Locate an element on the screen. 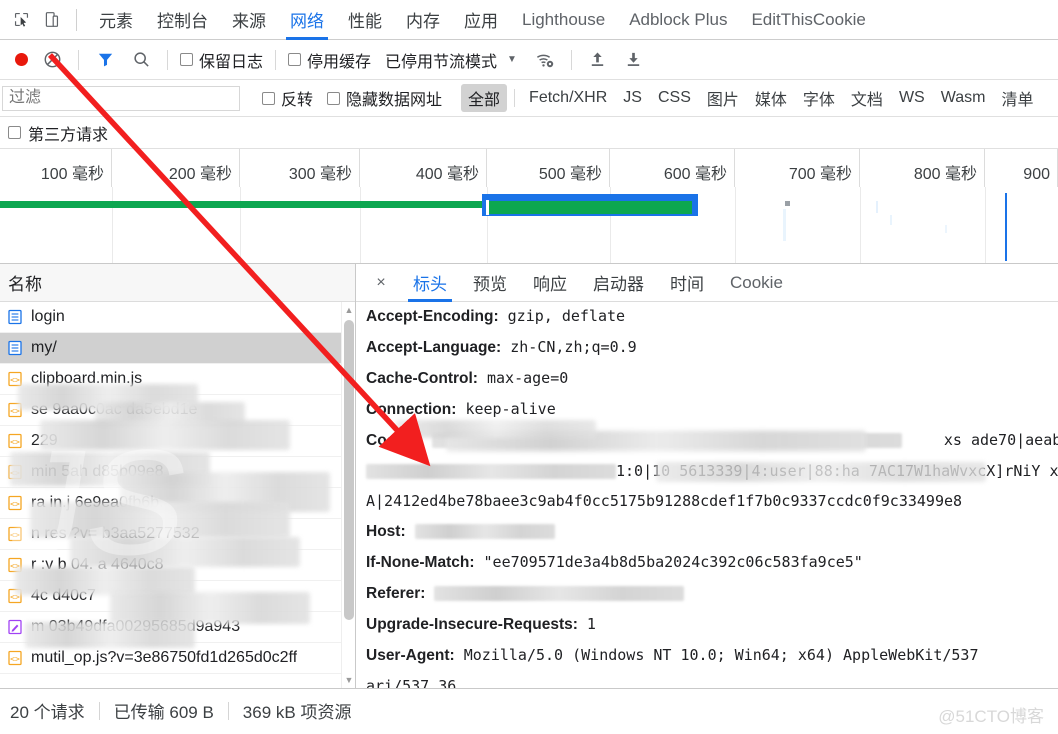  table-row: <> r :v b 04. a 4640c8 is located at coordinates (177, 565).